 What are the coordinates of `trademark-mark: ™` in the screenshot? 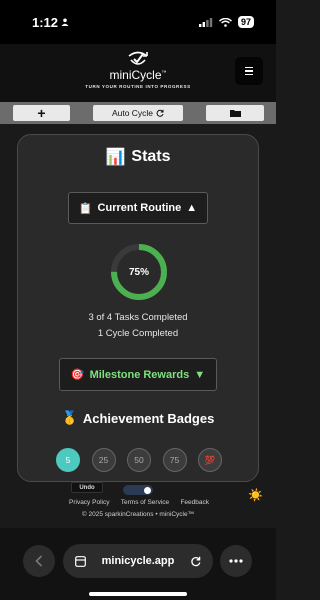 It's located at (164, 73).